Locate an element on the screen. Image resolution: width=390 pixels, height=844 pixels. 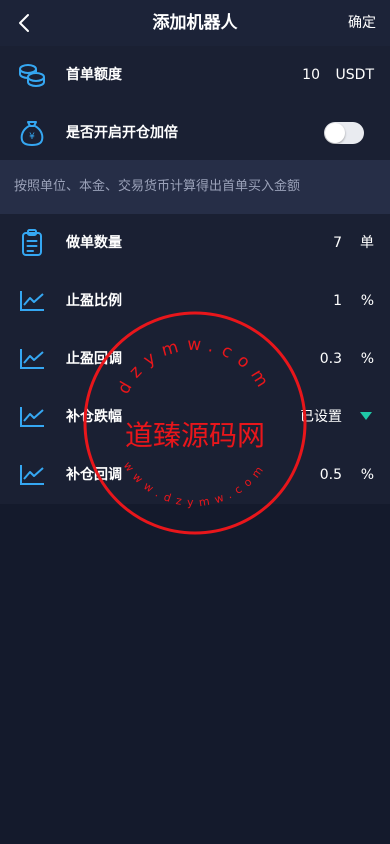
first-order-amount-unit: USDT is located at coordinates (354, 75).